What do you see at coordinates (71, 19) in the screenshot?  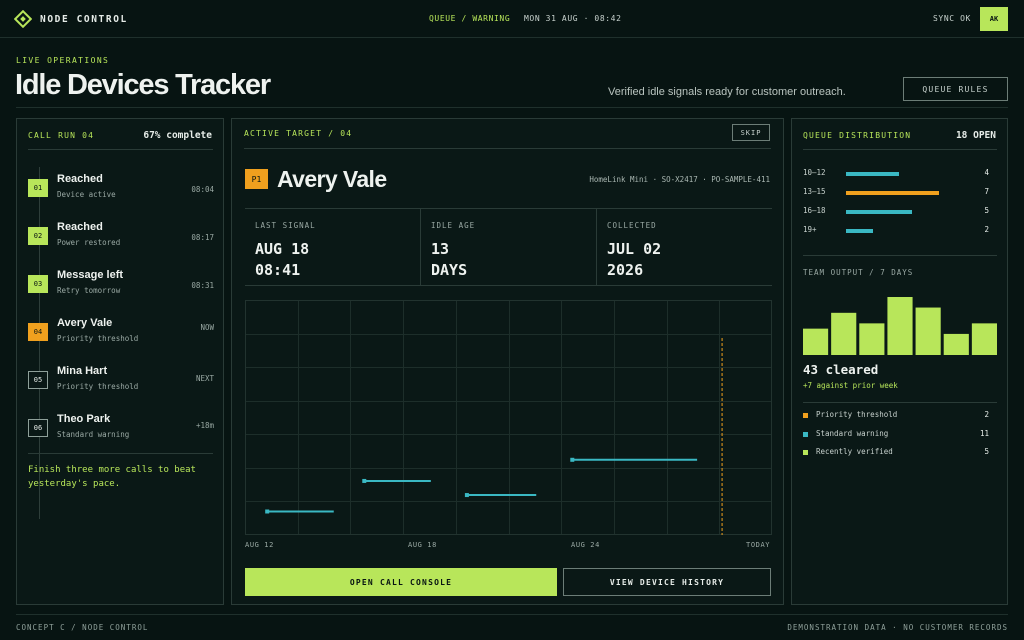 I see `brand: NODE CONTROL` at bounding box center [71, 19].